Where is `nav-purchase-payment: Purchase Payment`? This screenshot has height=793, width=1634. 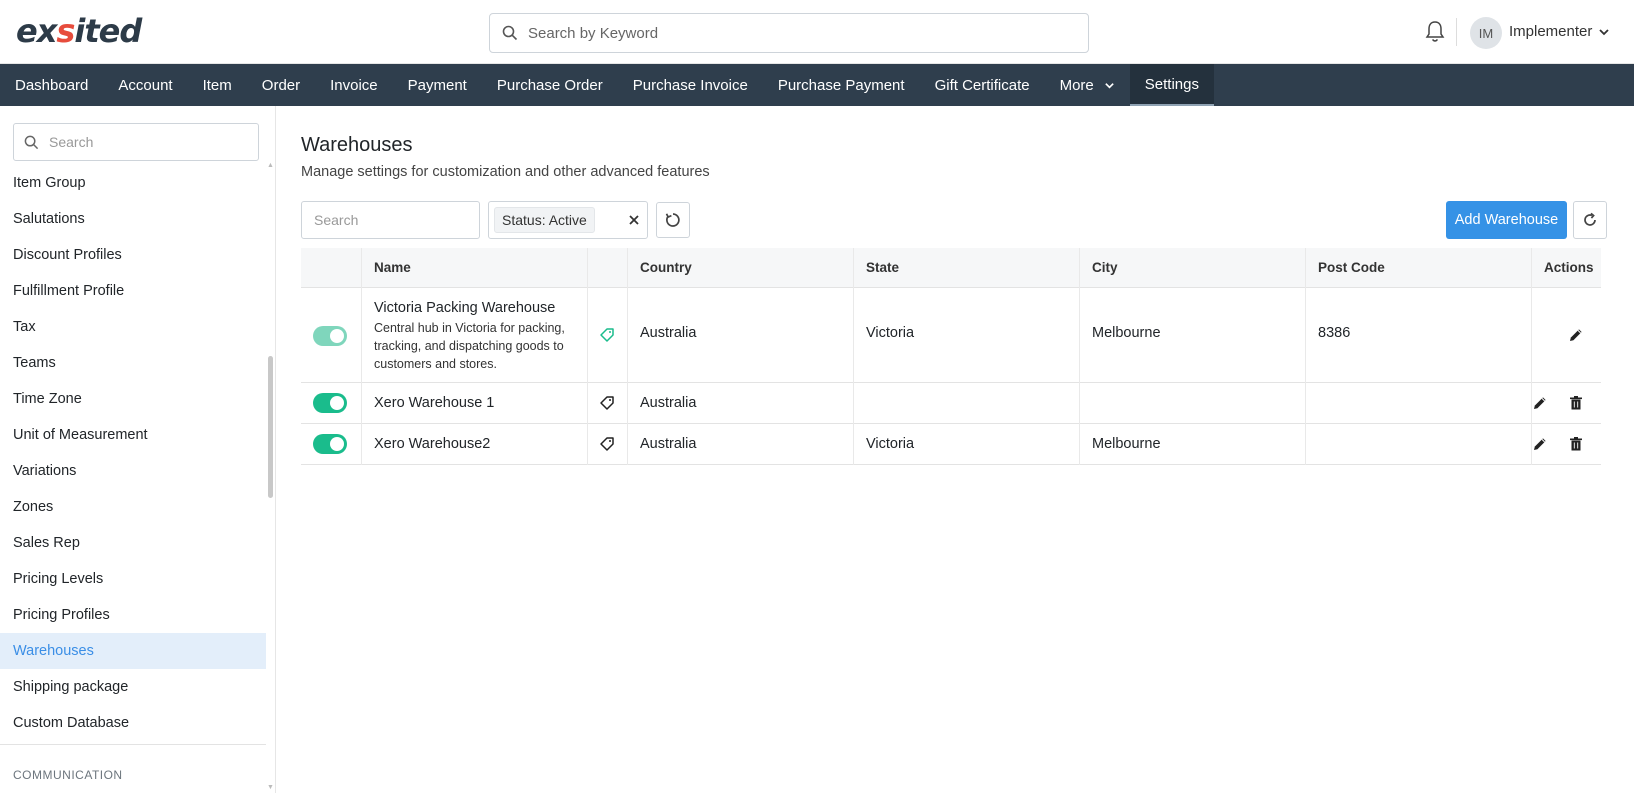 nav-purchase-payment: Purchase Payment is located at coordinates (841, 85).